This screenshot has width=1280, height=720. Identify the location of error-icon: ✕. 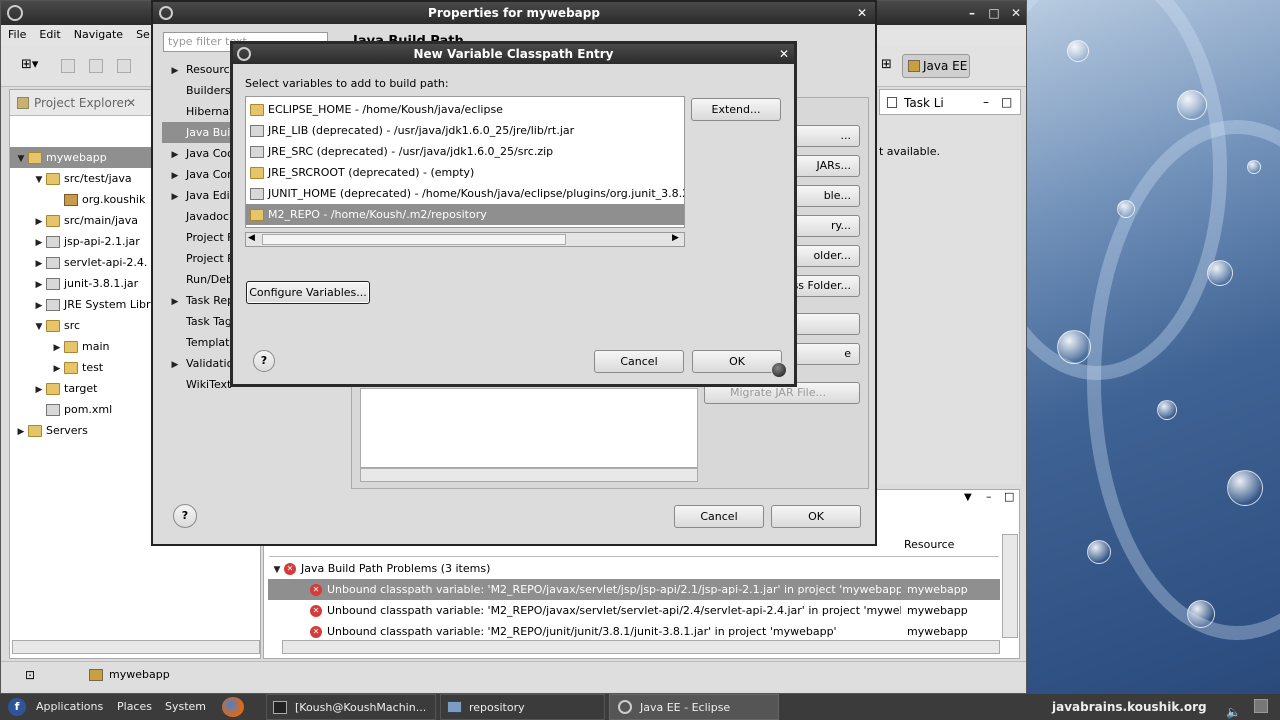
(316, 611).